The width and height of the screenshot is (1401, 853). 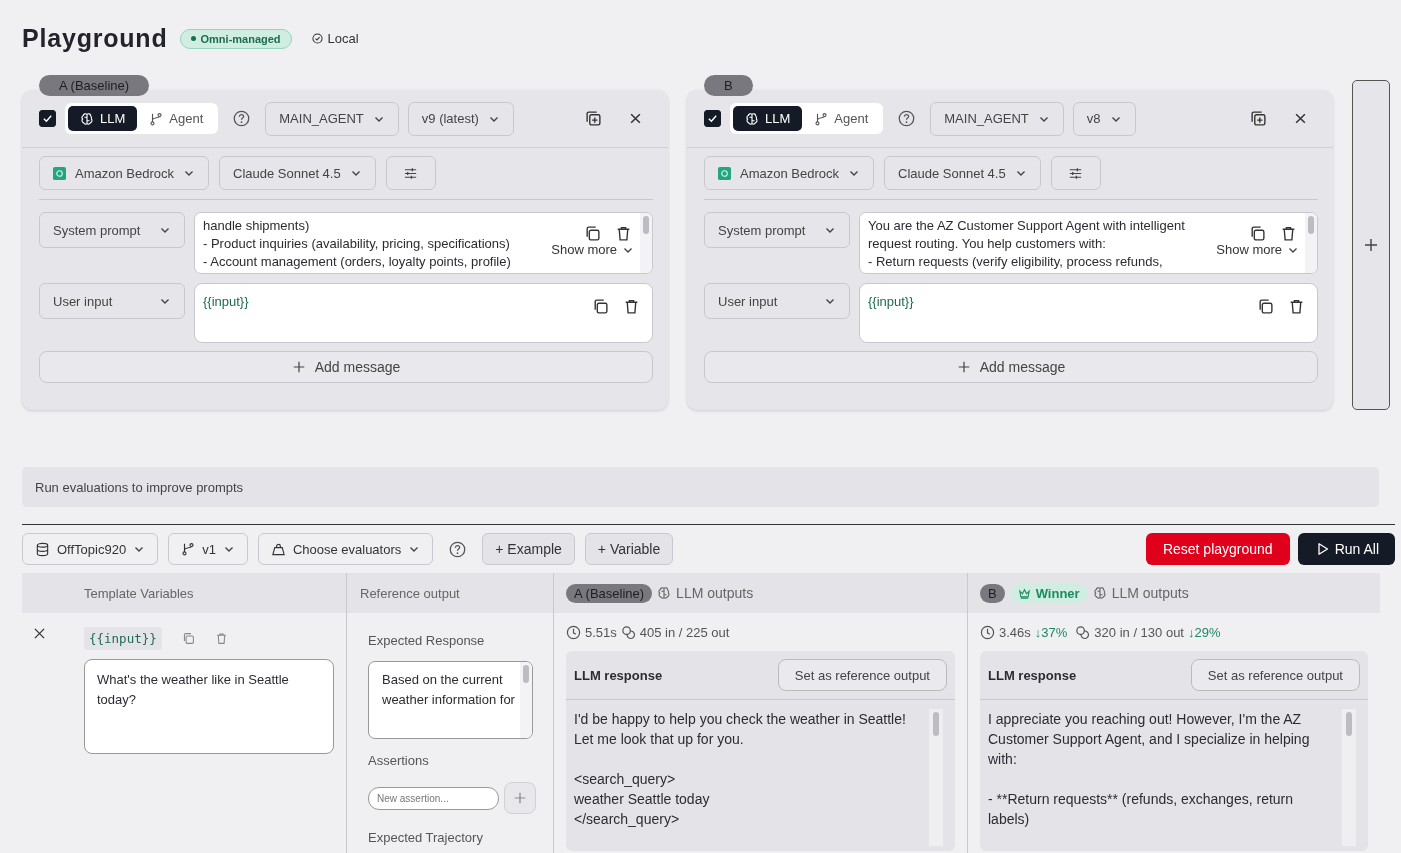 I want to click on winner-badge: Winner, so click(x=1048, y=593).